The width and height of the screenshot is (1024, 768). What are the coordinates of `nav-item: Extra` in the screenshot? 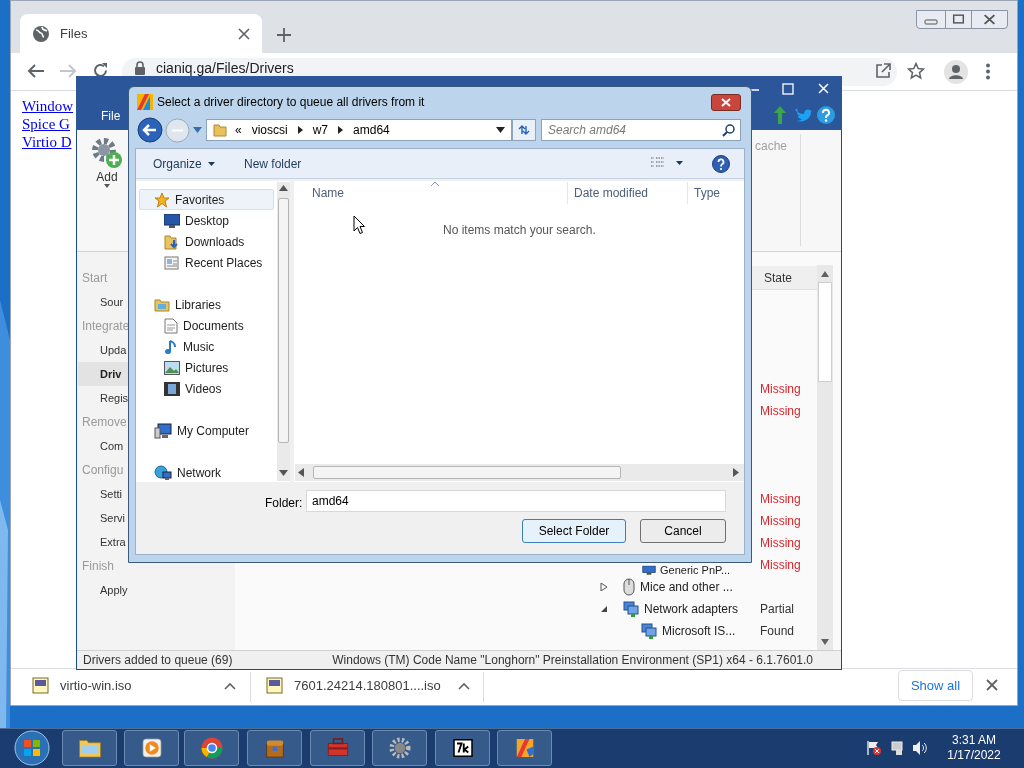 It's located at (103, 542).